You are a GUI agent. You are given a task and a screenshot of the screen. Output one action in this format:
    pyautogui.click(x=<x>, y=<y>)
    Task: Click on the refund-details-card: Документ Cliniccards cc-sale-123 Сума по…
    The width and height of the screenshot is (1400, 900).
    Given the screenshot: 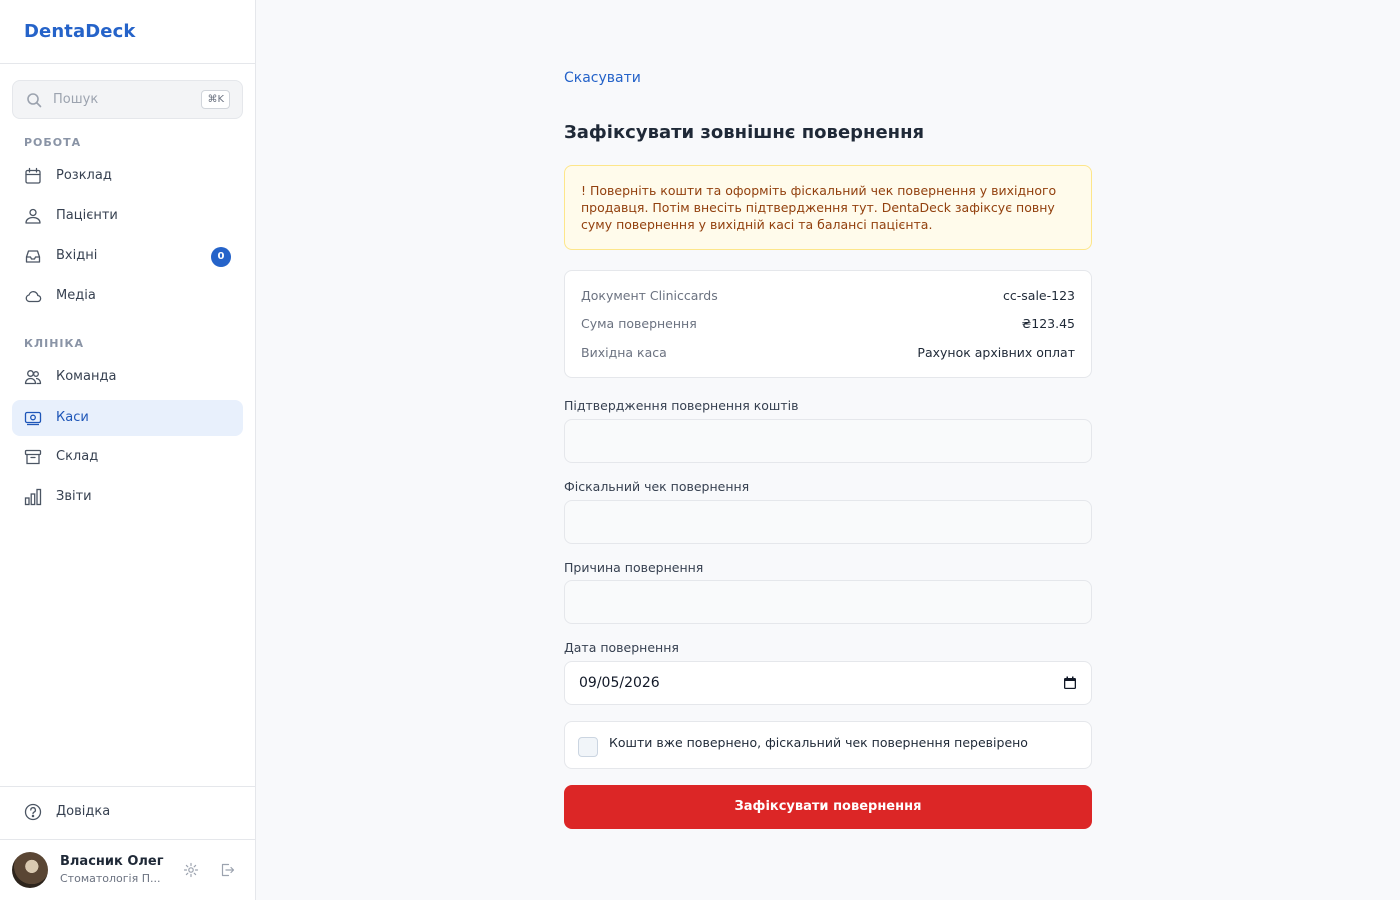 What is the action you would take?
    pyautogui.click(x=828, y=324)
    